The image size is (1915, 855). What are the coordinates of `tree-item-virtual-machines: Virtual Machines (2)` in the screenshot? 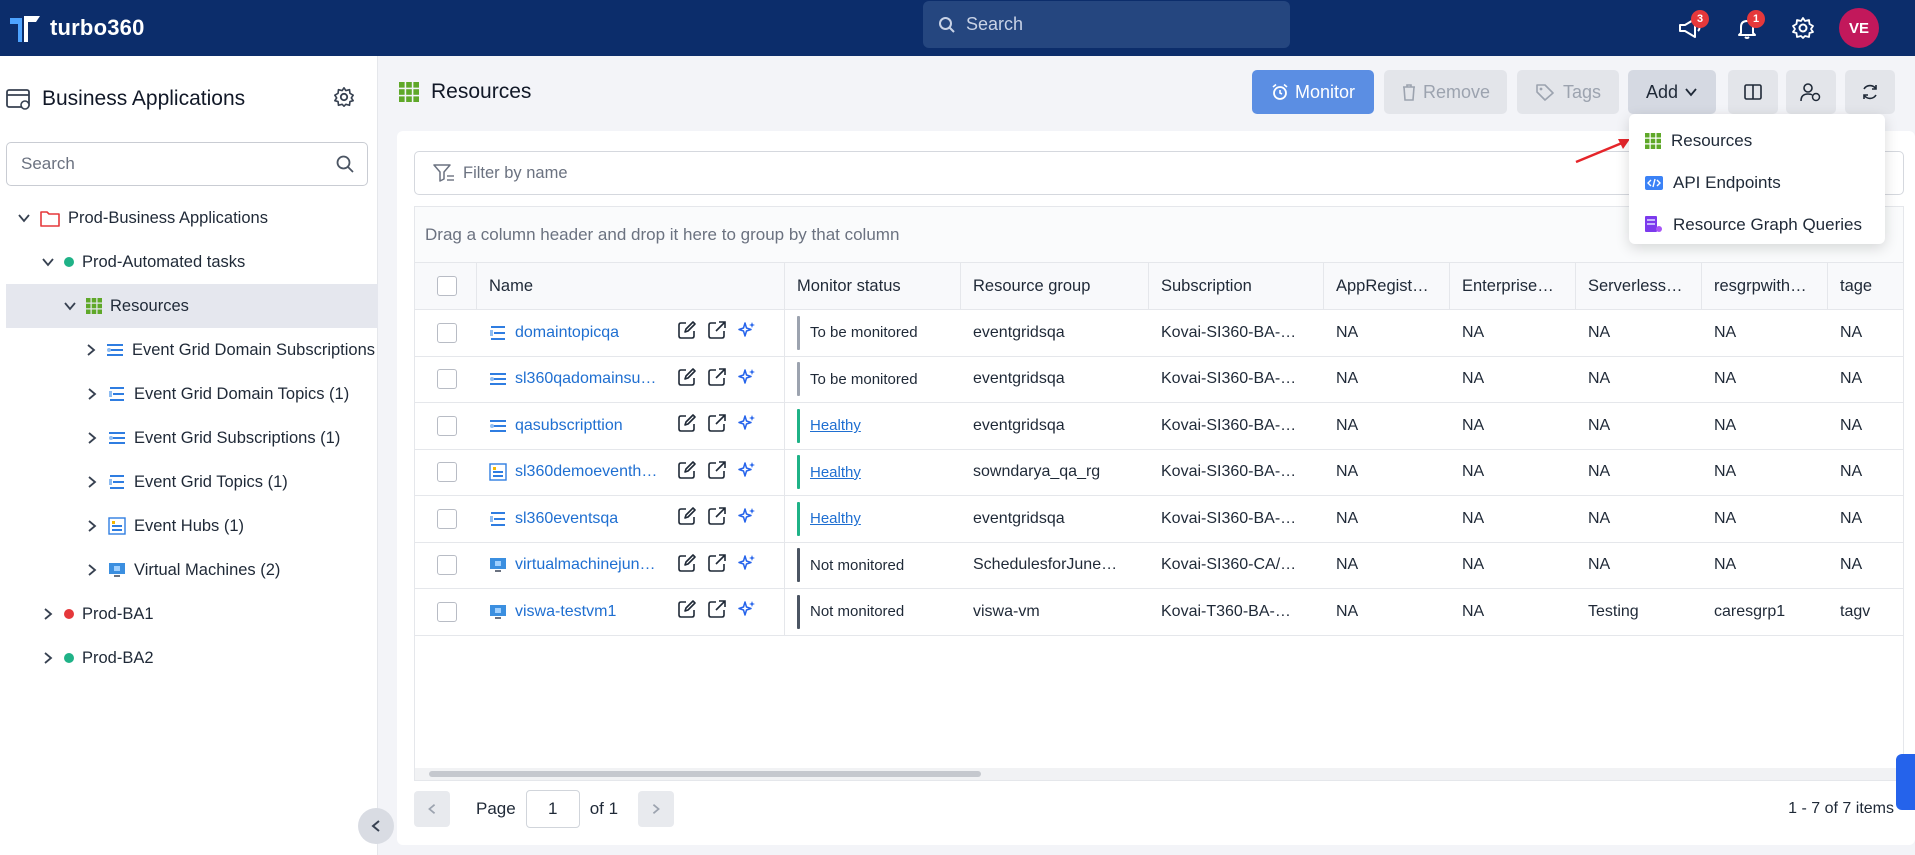 It's located at (189, 570).